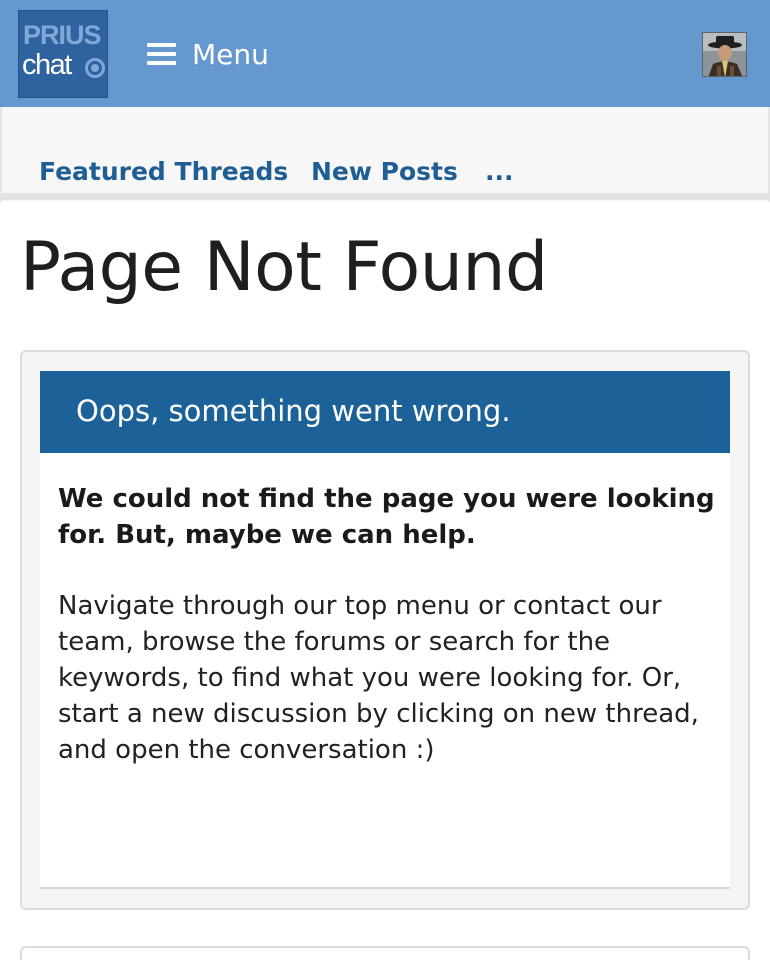 This screenshot has width=770, height=960. Describe the element at coordinates (384, 171) in the screenshot. I see `tab-new-posts: New Posts` at that location.